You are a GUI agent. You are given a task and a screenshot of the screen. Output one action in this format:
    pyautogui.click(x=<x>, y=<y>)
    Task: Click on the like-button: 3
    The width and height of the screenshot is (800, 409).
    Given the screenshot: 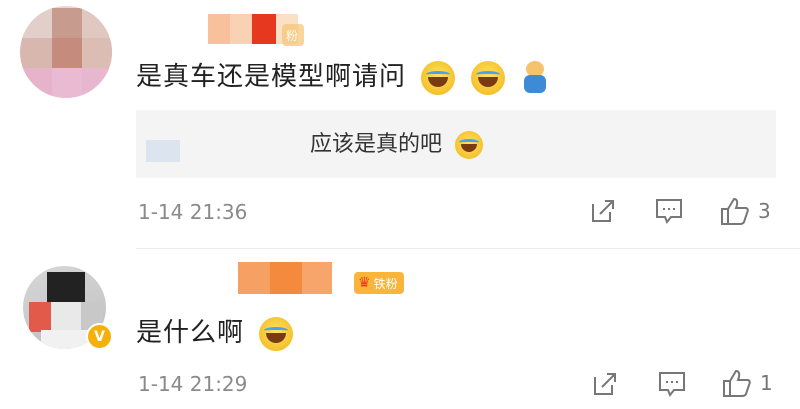 What is the action you would take?
    pyautogui.click(x=745, y=211)
    